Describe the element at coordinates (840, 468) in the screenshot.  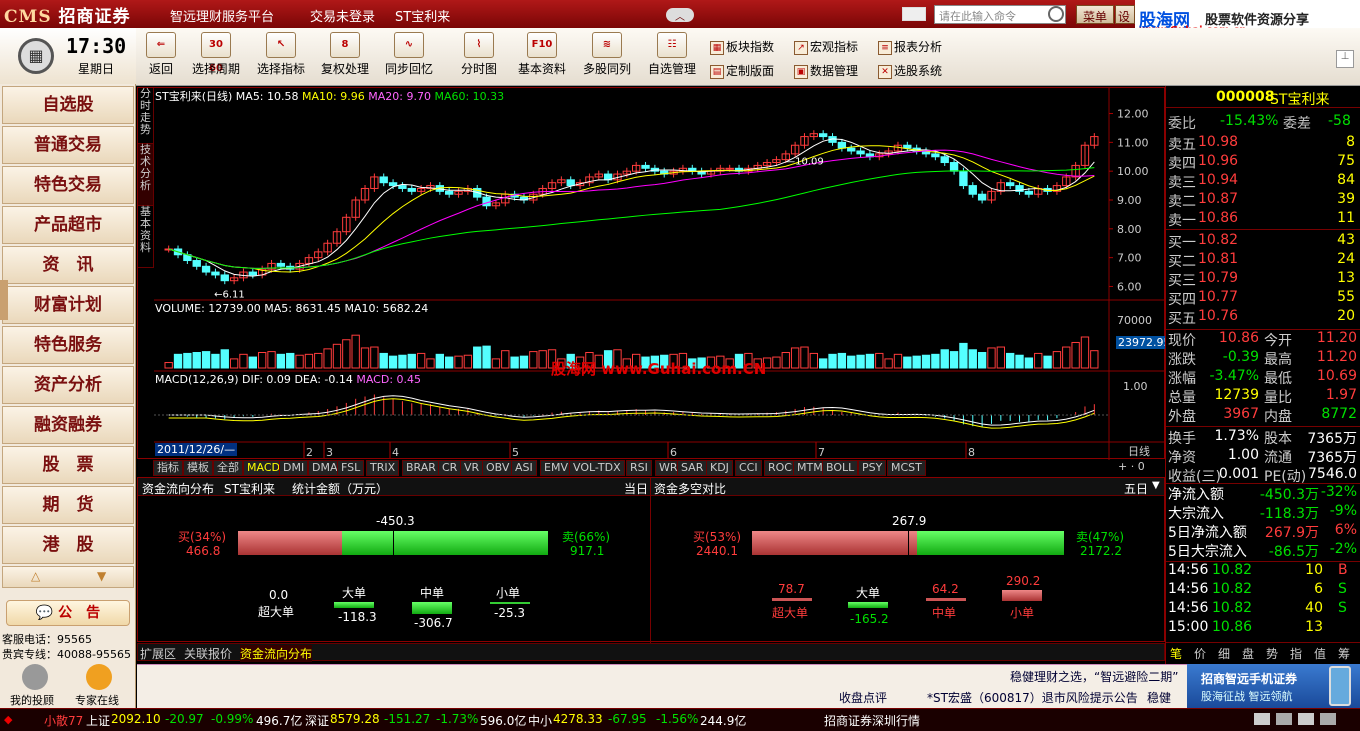
I see `indicator-tab-22: BOLL` at that location.